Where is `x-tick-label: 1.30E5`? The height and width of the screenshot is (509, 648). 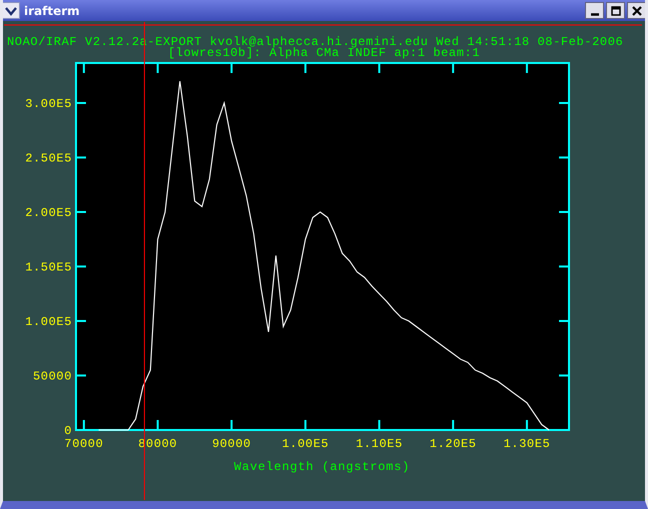 x-tick-label: 1.30E5 is located at coordinates (527, 444).